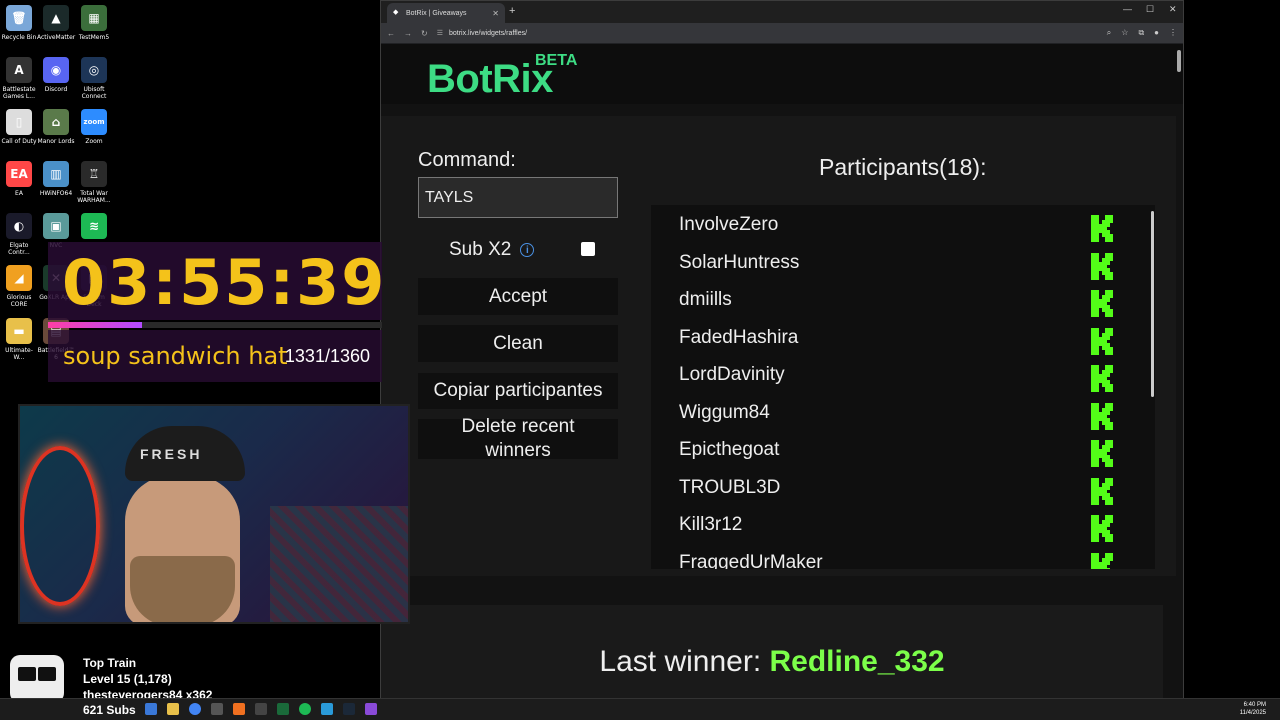 The height and width of the screenshot is (720, 1280). Describe the element at coordinates (518, 343) in the screenshot. I see `clean-button: Clean` at that location.